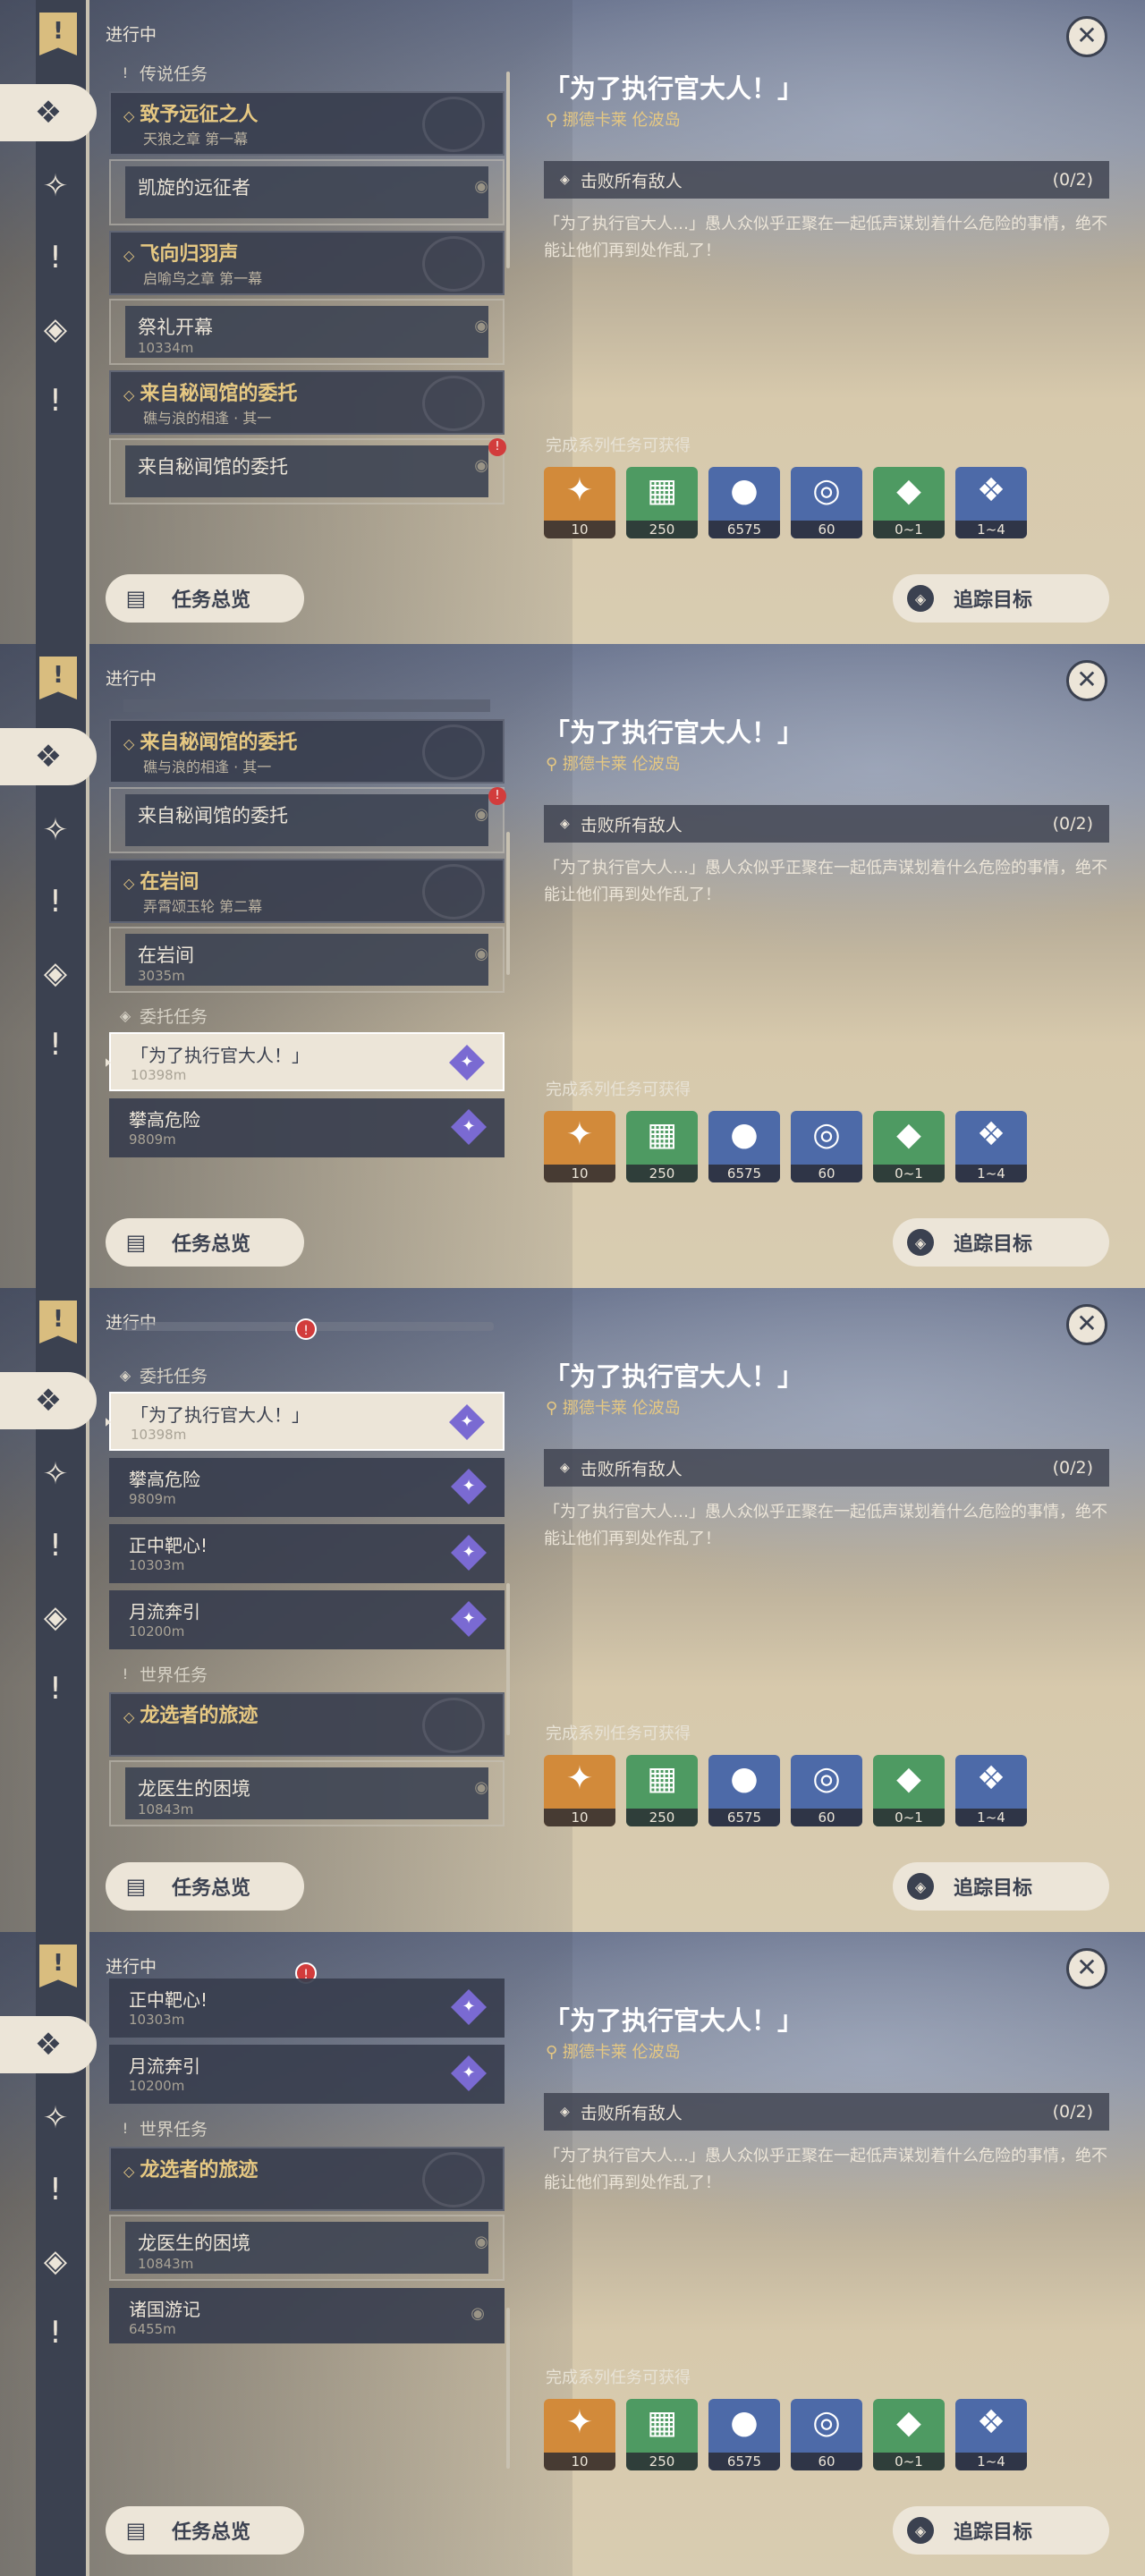  Describe the element at coordinates (307, 263) in the screenshot. I see `quest-group: ◇ 飞向归羽声 启喻鸟之章 第一幕` at that location.